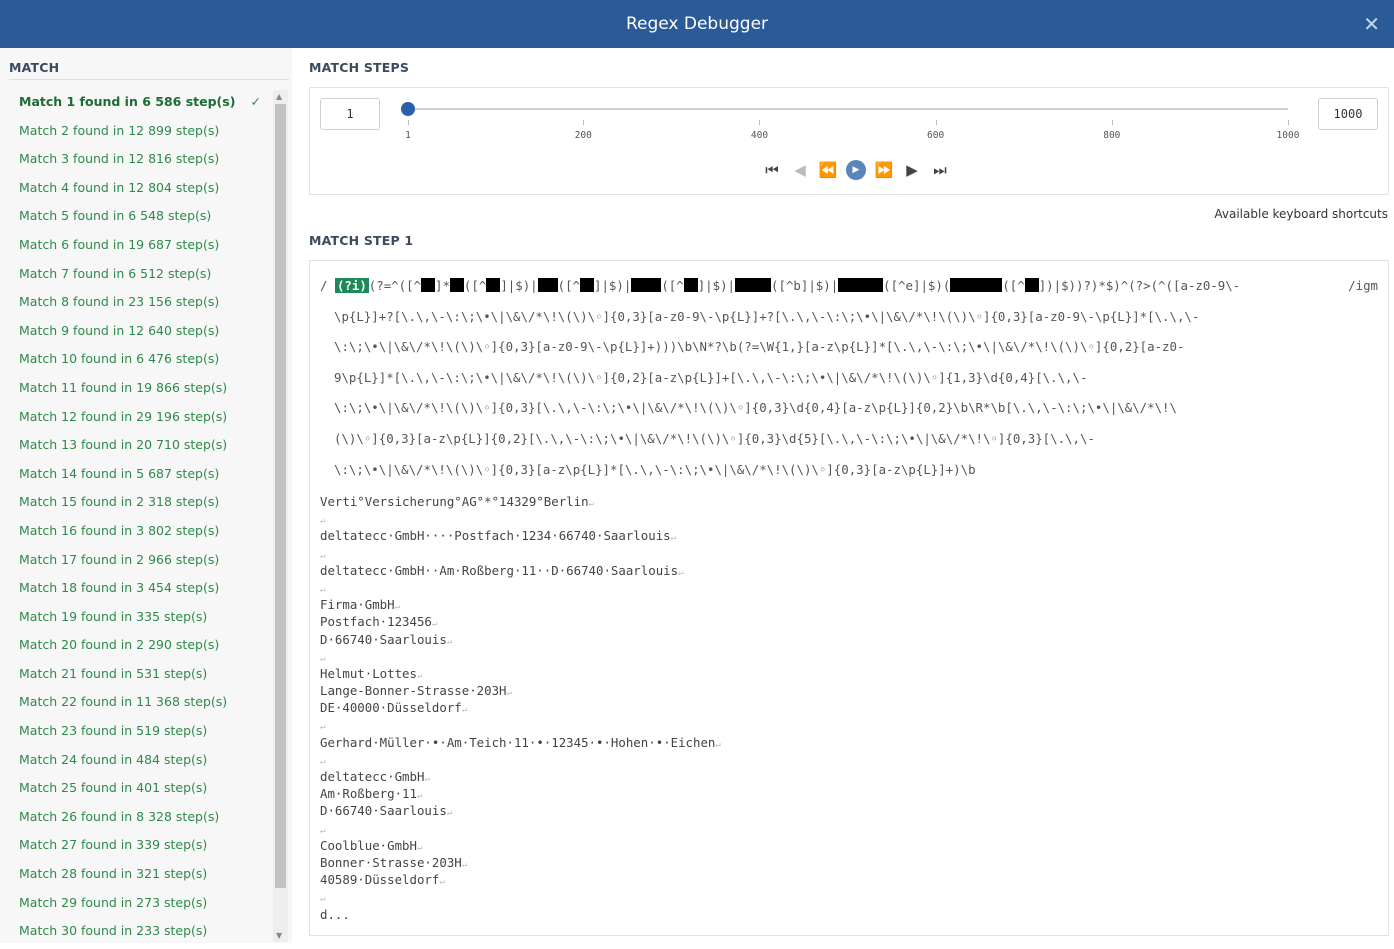 Image resolution: width=1394 pixels, height=949 pixels. Describe the element at coordinates (144, 477) in the screenshot. I see `match-list-item: Match 14 found in 5 687 step(s)` at that location.